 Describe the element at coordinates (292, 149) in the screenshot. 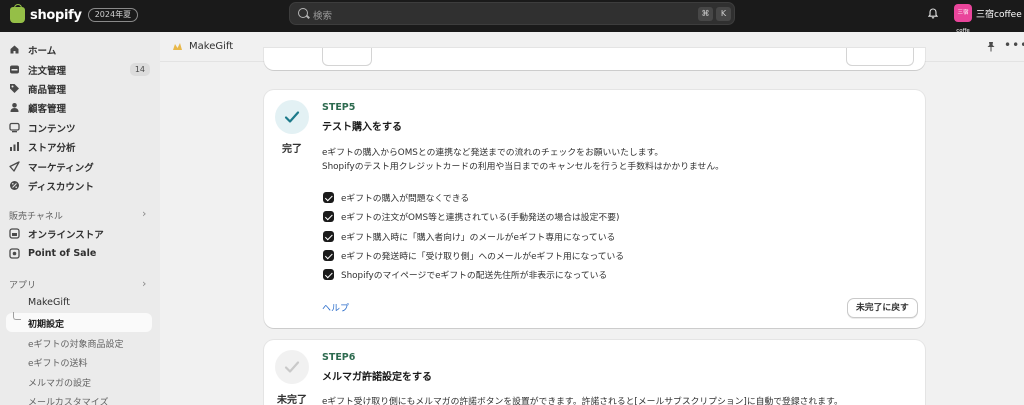

I see `status-label: 完了` at that location.